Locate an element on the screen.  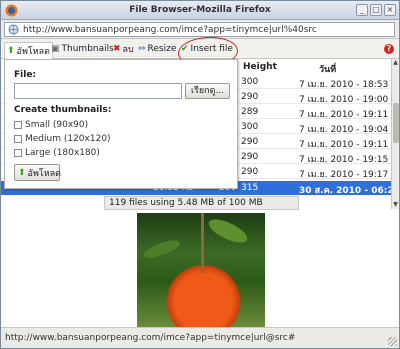
title-bar: File Browser-Mozilla Firefox _ □ × is located at coordinates (200, 10).